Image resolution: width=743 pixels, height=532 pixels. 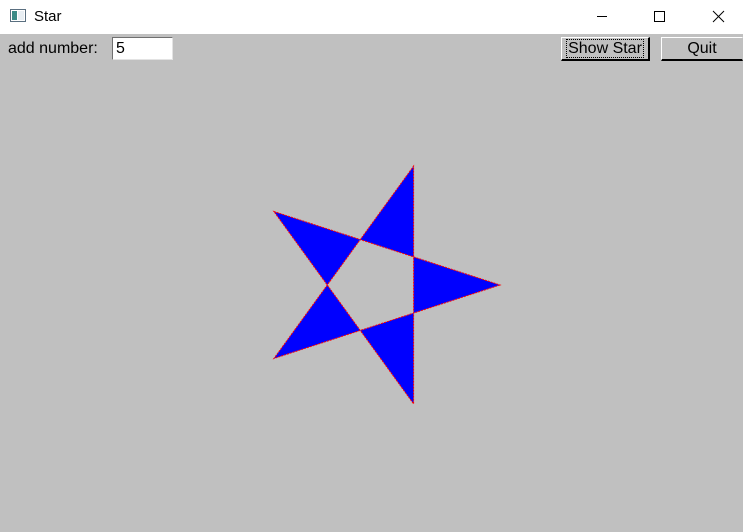 I want to click on close-button, so click(x=716, y=17).